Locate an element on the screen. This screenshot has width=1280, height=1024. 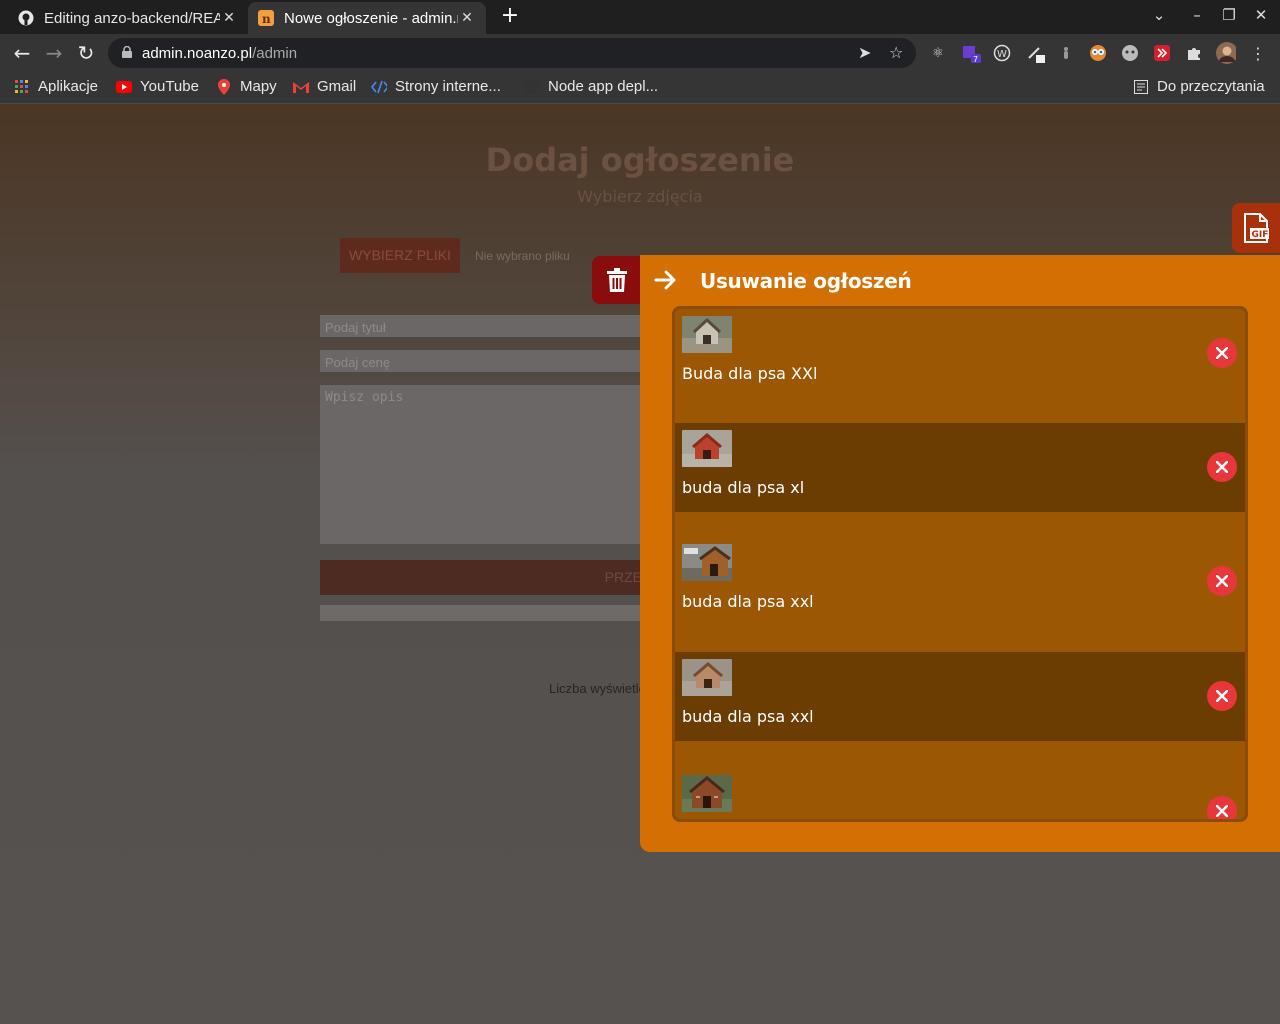
bookmark-label: YouTube is located at coordinates (169, 86).